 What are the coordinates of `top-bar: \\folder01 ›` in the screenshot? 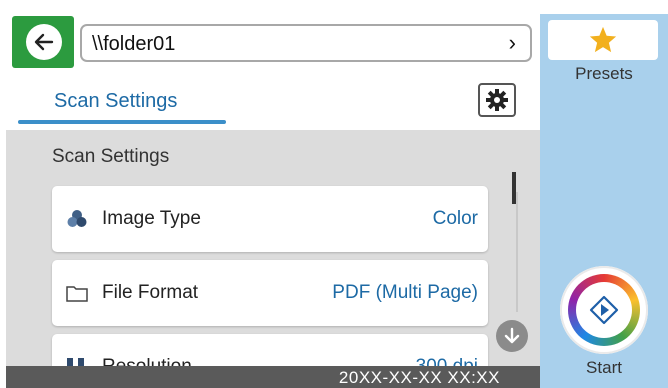 It's located at (273, 42).